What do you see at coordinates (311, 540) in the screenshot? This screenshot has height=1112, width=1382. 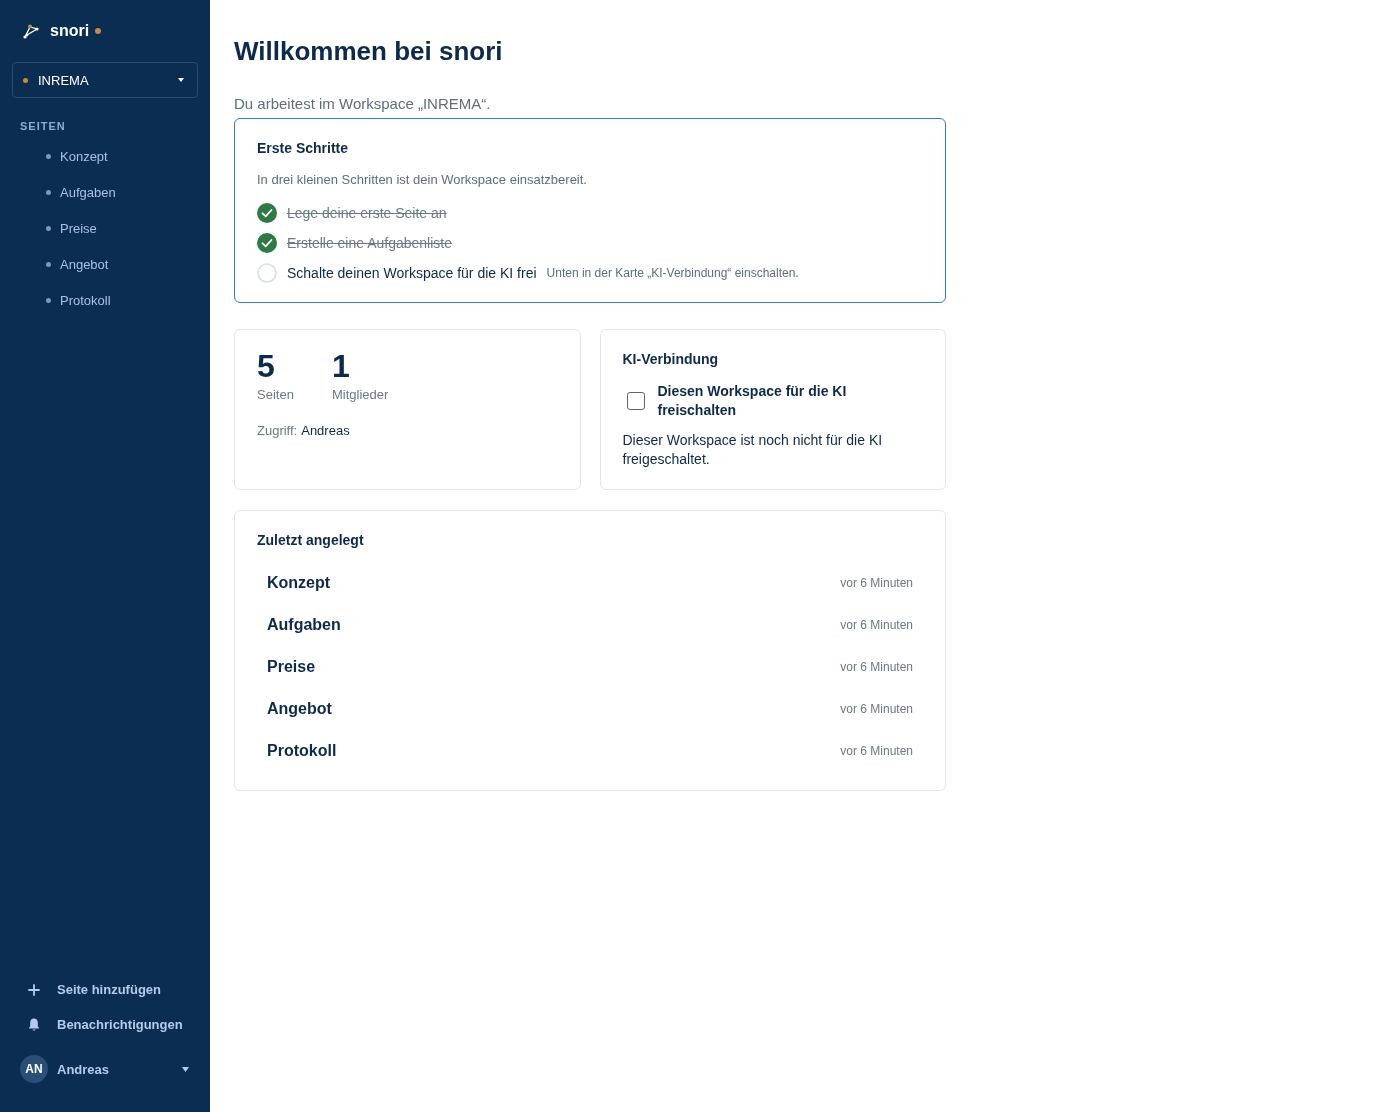 I see `card-title: Zuletzt angelegt` at bounding box center [311, 540].